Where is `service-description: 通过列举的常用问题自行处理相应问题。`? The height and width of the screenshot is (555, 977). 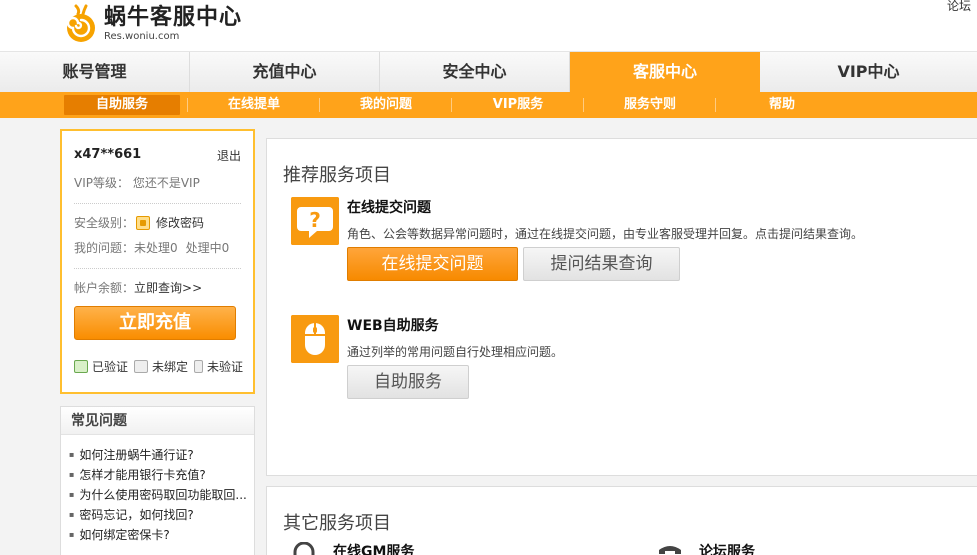 service-description: 通过列举的常用问题自行处理相应问题。 is located at coordinates (455, 352).